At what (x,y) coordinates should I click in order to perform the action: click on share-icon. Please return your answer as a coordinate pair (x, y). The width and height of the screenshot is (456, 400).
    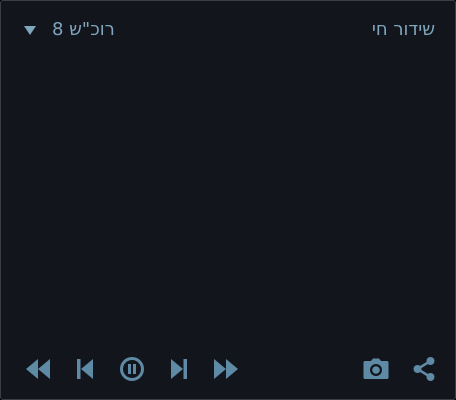
    Looking at the image, I should click on (424, 369).